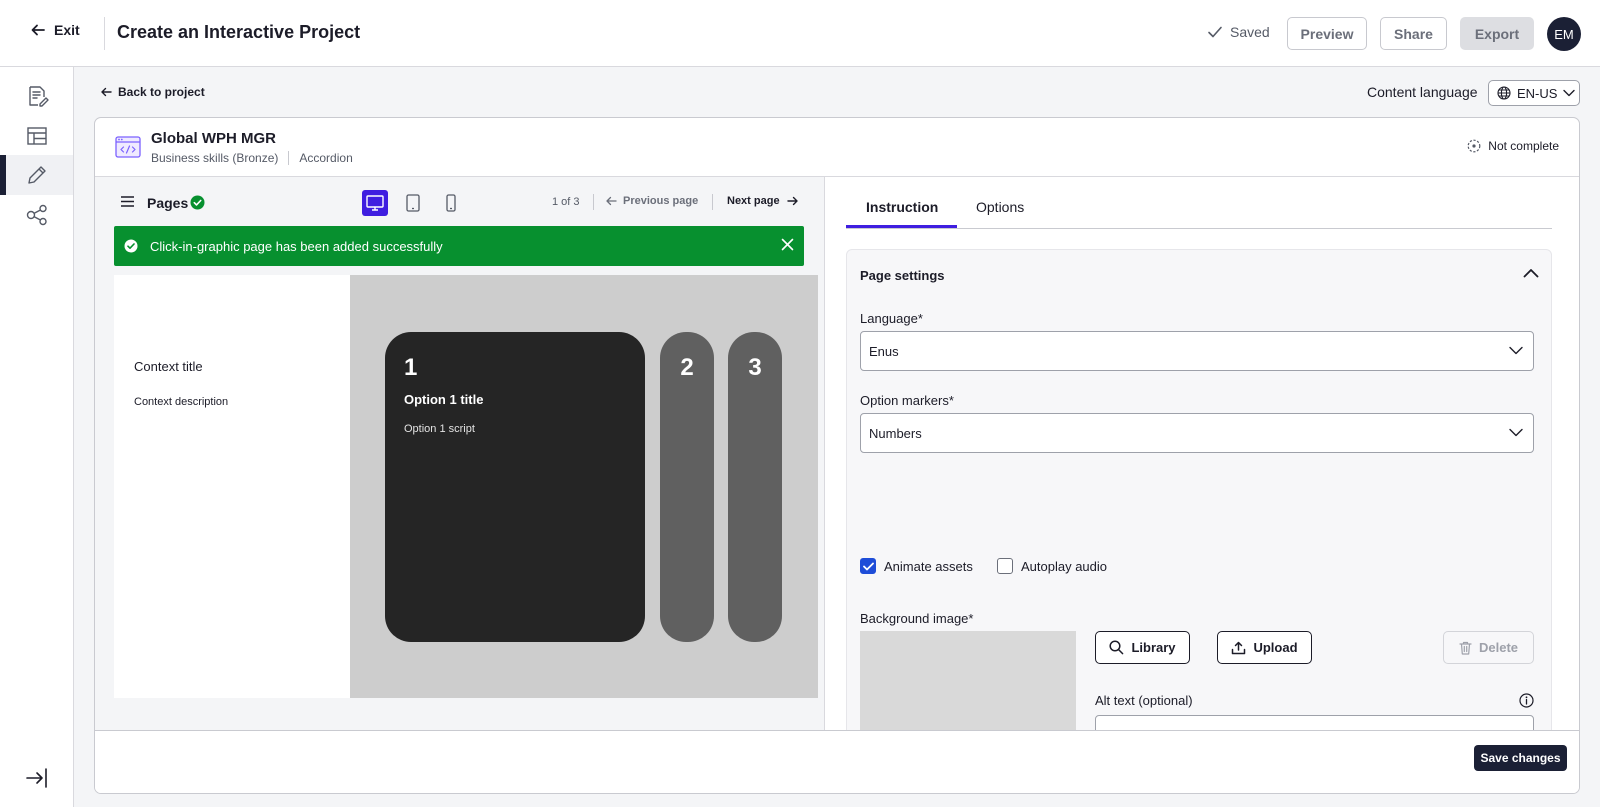 The height and width of the screenshot is (807, 1600). I want to click on desktop-view-button, so click(375, 203).